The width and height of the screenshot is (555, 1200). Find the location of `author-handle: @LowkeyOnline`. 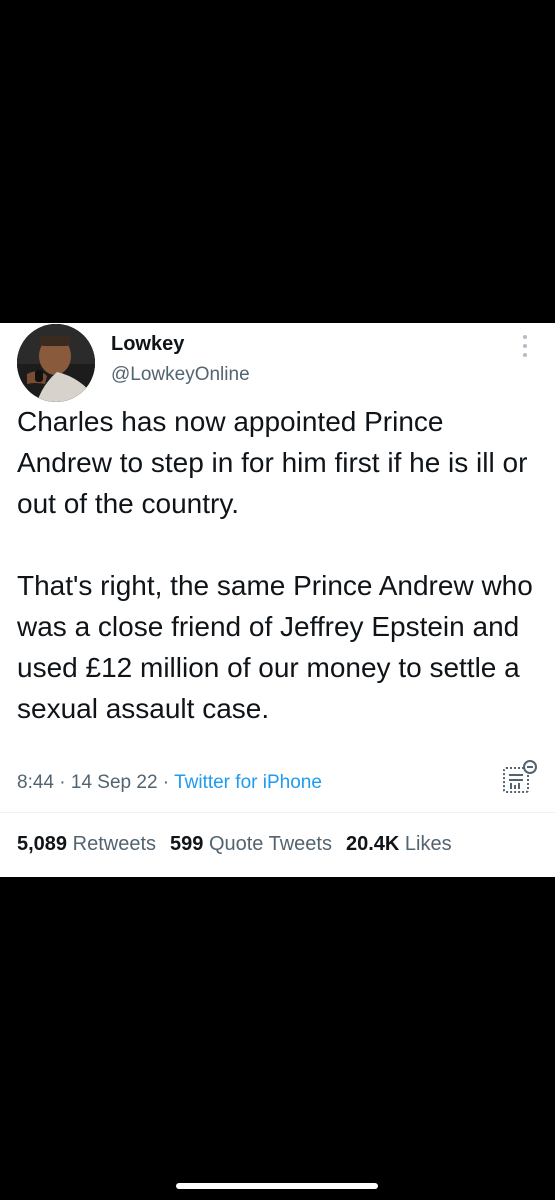

author-handle: @LowkeyOnline is located at coordinates (180, 375).